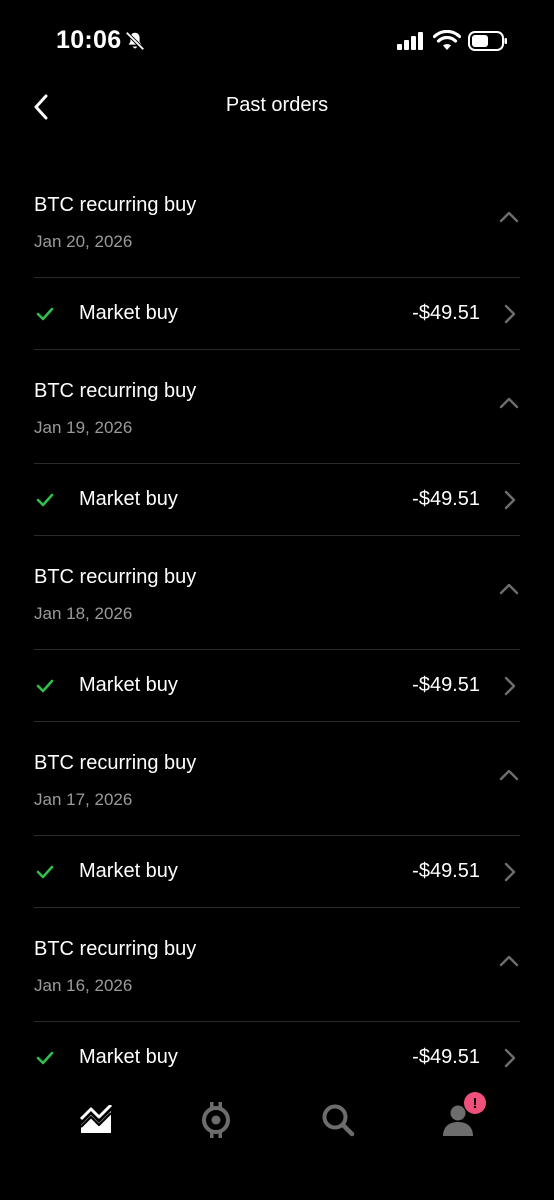 This screenshot has height=1200, width=554. I want to click on crypto-icon, so click(216, 1120).